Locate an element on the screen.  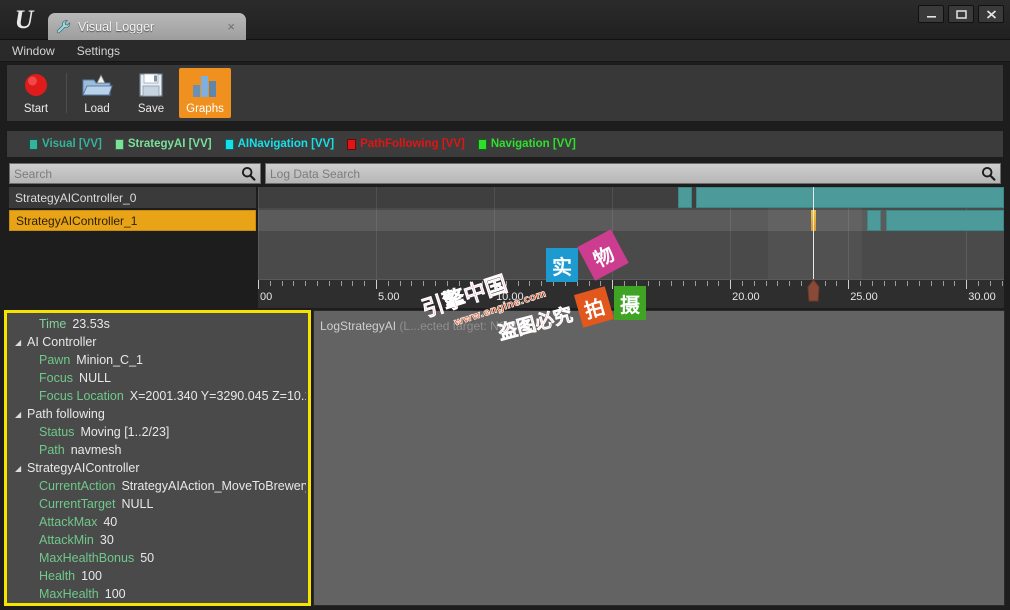
timeline-ruler: 00 5.00 10.00 15.00 20.00 25.00 30.00 is located at coordinates (631, 293).